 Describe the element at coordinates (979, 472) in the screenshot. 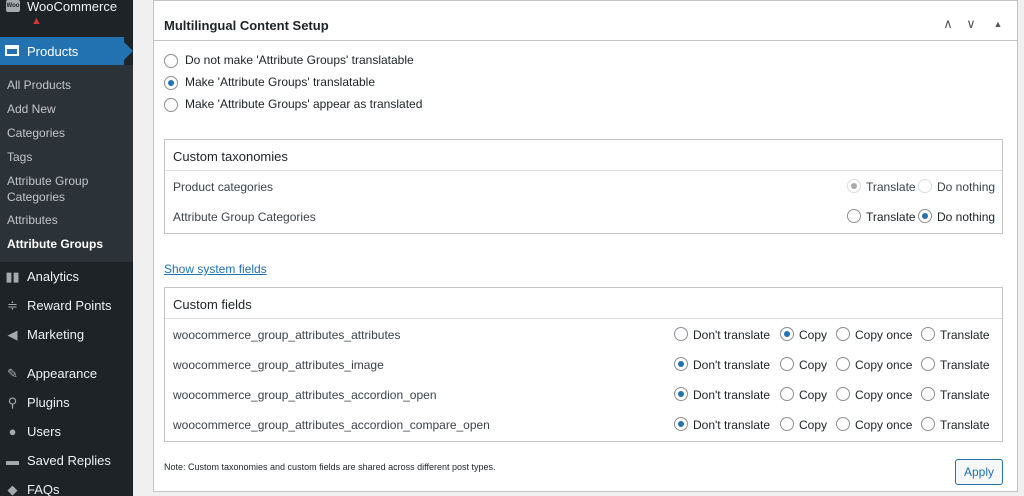

I see `apply-button: Apply` at that location.